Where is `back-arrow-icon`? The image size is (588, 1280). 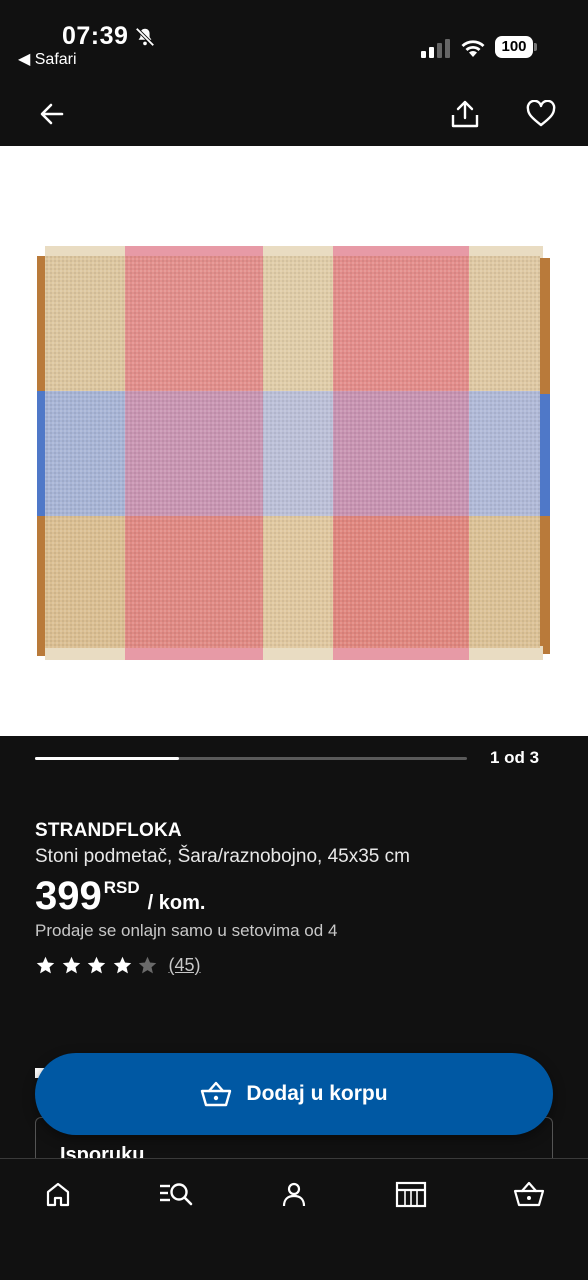
back-arrow-icon is located at coordinates (52, 114).